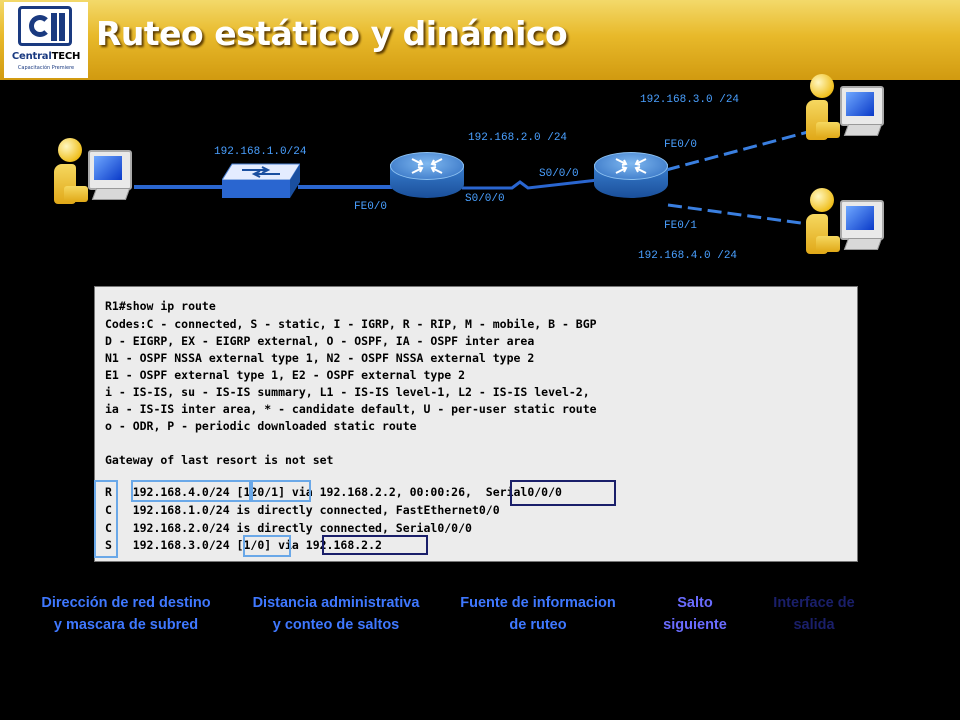 The width and height of the screenshot is (960, 720). I want to click on net-label-lan1: 192.168.1.0/24, so click(260, 152).